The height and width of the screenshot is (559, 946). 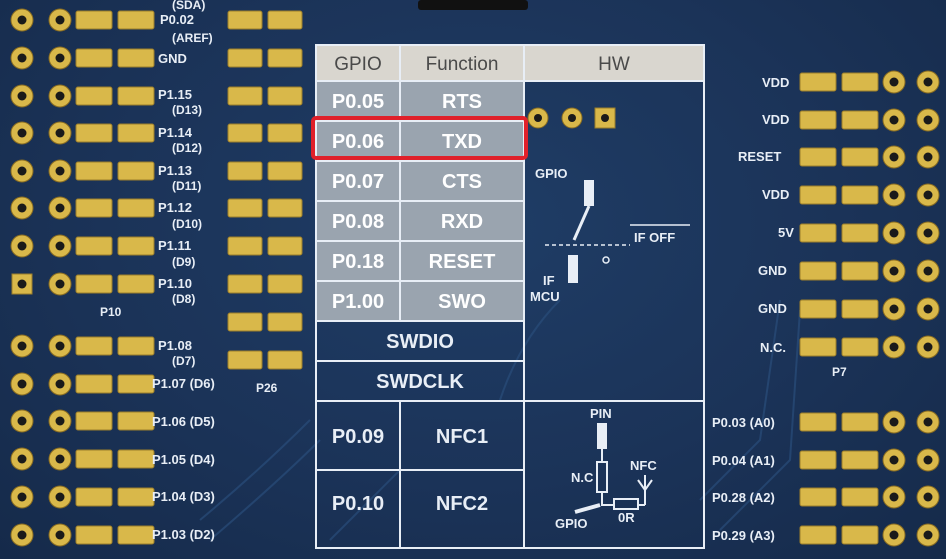 What do you see at coordinates (462, 142) in the screenshot?
I see `row-function: TXD` at bounding box center [462, 142].